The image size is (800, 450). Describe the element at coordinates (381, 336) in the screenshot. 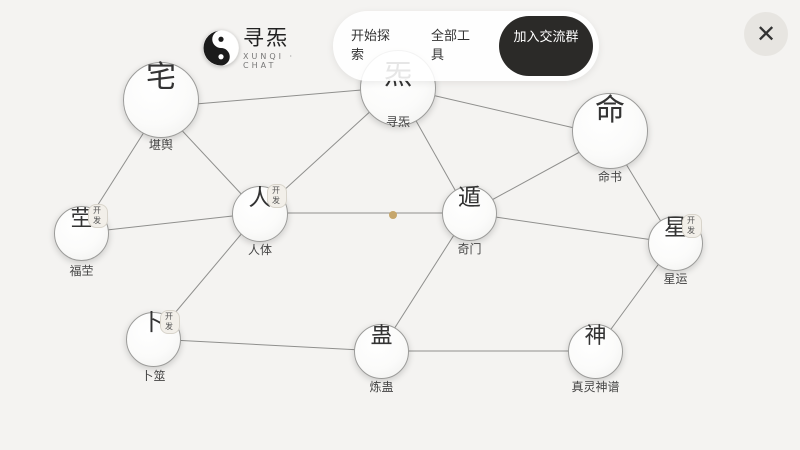

I see `node-glyph: 蛊` at that location.